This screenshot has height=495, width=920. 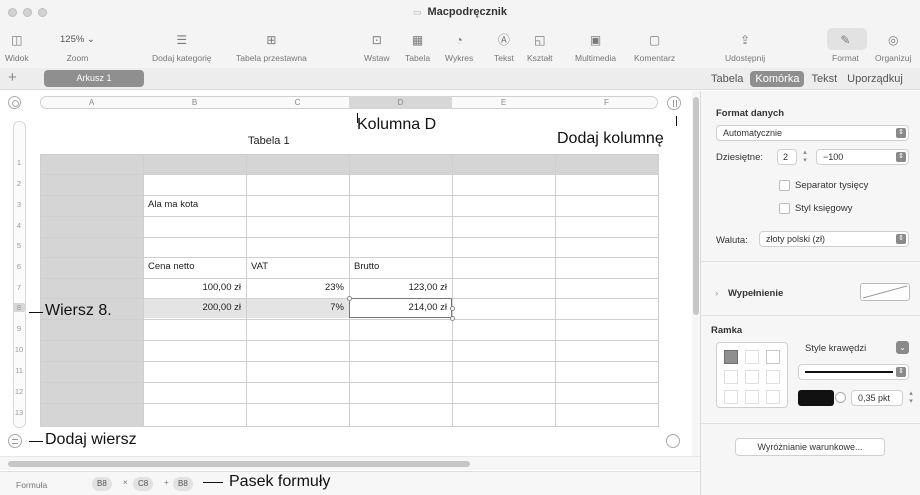 I want to click on cell-b8: 200,00 zł, so click(x=194, y=308).